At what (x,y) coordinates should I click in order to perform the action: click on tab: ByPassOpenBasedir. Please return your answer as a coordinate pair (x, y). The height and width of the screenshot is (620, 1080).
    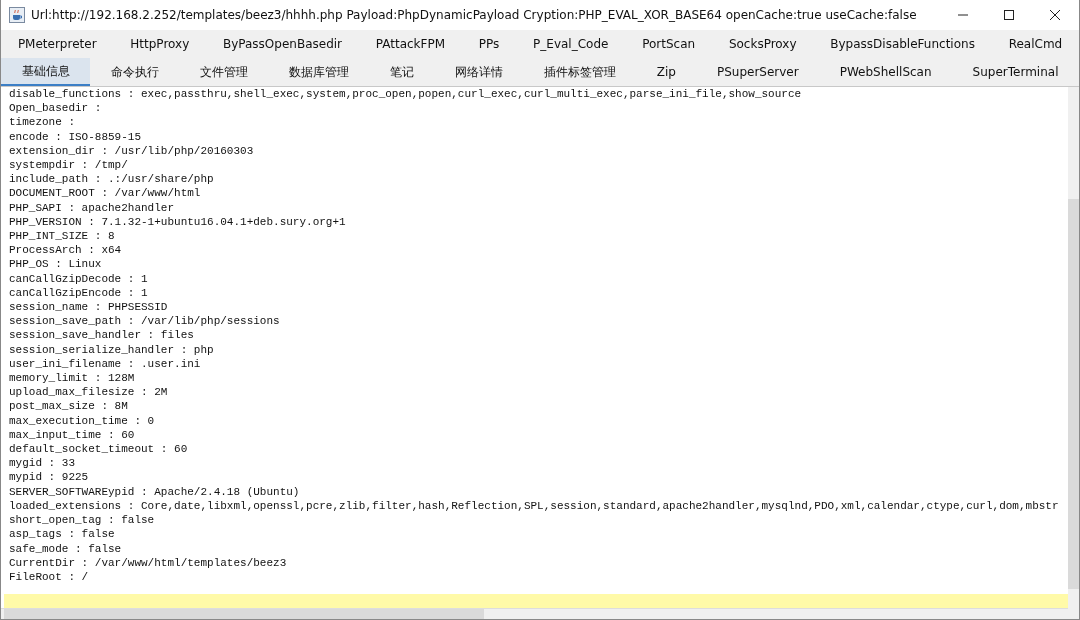
    Looking at the image, I should click on (282, 44).